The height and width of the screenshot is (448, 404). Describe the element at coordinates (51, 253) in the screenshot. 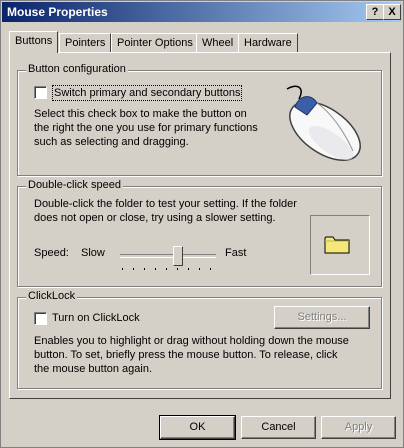

I see `speed-label: Speed:` at that location.